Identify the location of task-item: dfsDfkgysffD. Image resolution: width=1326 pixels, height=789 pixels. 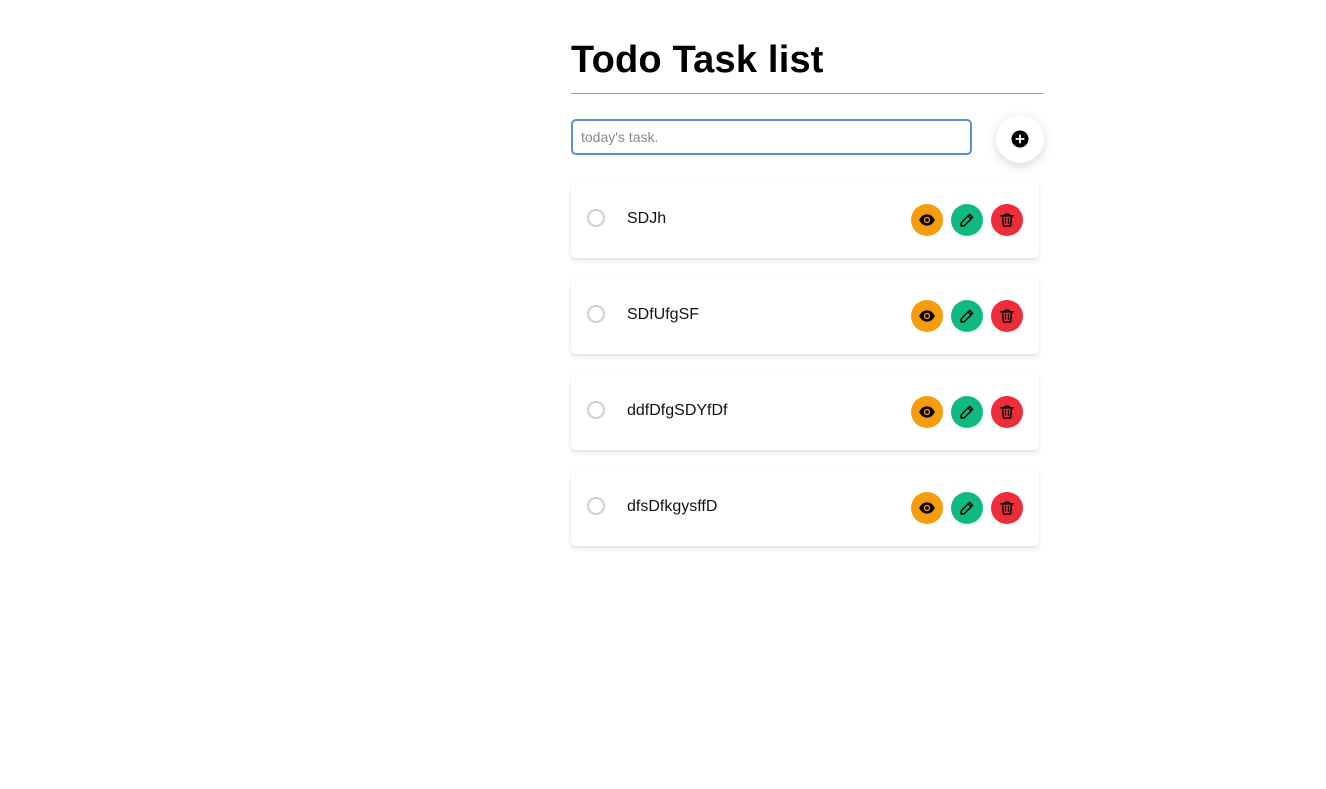
(805, 508).